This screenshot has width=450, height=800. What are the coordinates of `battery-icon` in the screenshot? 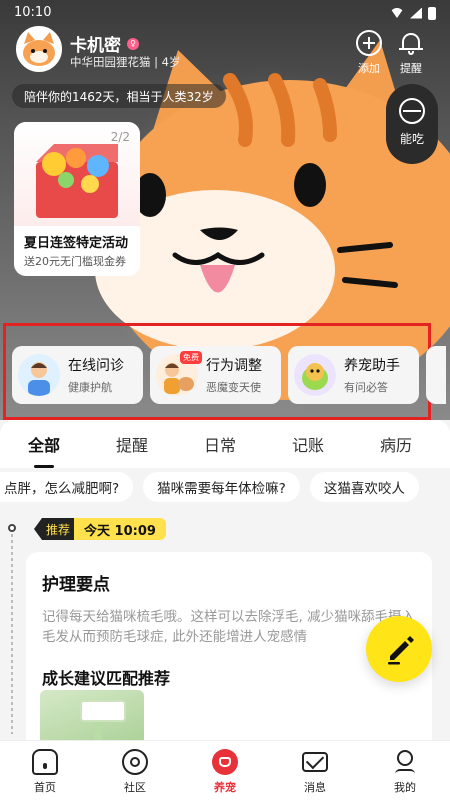 It's located at (432, 13).